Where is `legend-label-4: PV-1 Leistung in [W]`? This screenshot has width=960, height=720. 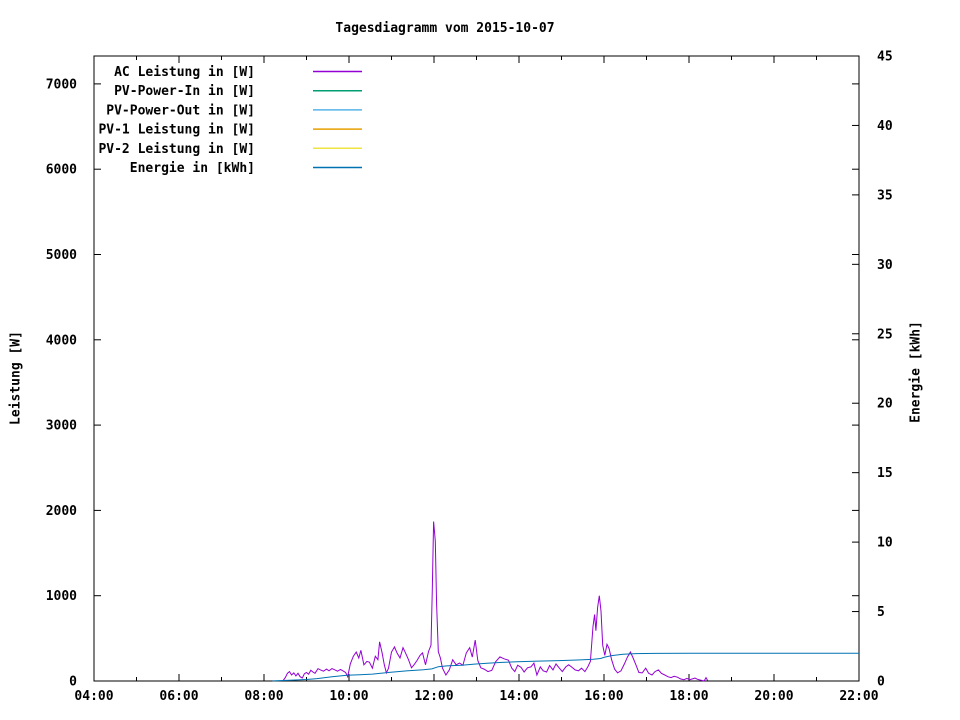 legend-label-4: PV-1 Leistung in [W] is located at coordinates (176, 130).